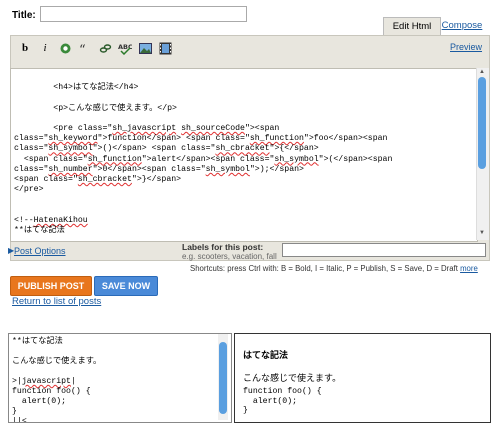 The width and height of the screenshot is (500, 425). I want to click on editor-toolbar: b i “ ABC, so click(95, 48).